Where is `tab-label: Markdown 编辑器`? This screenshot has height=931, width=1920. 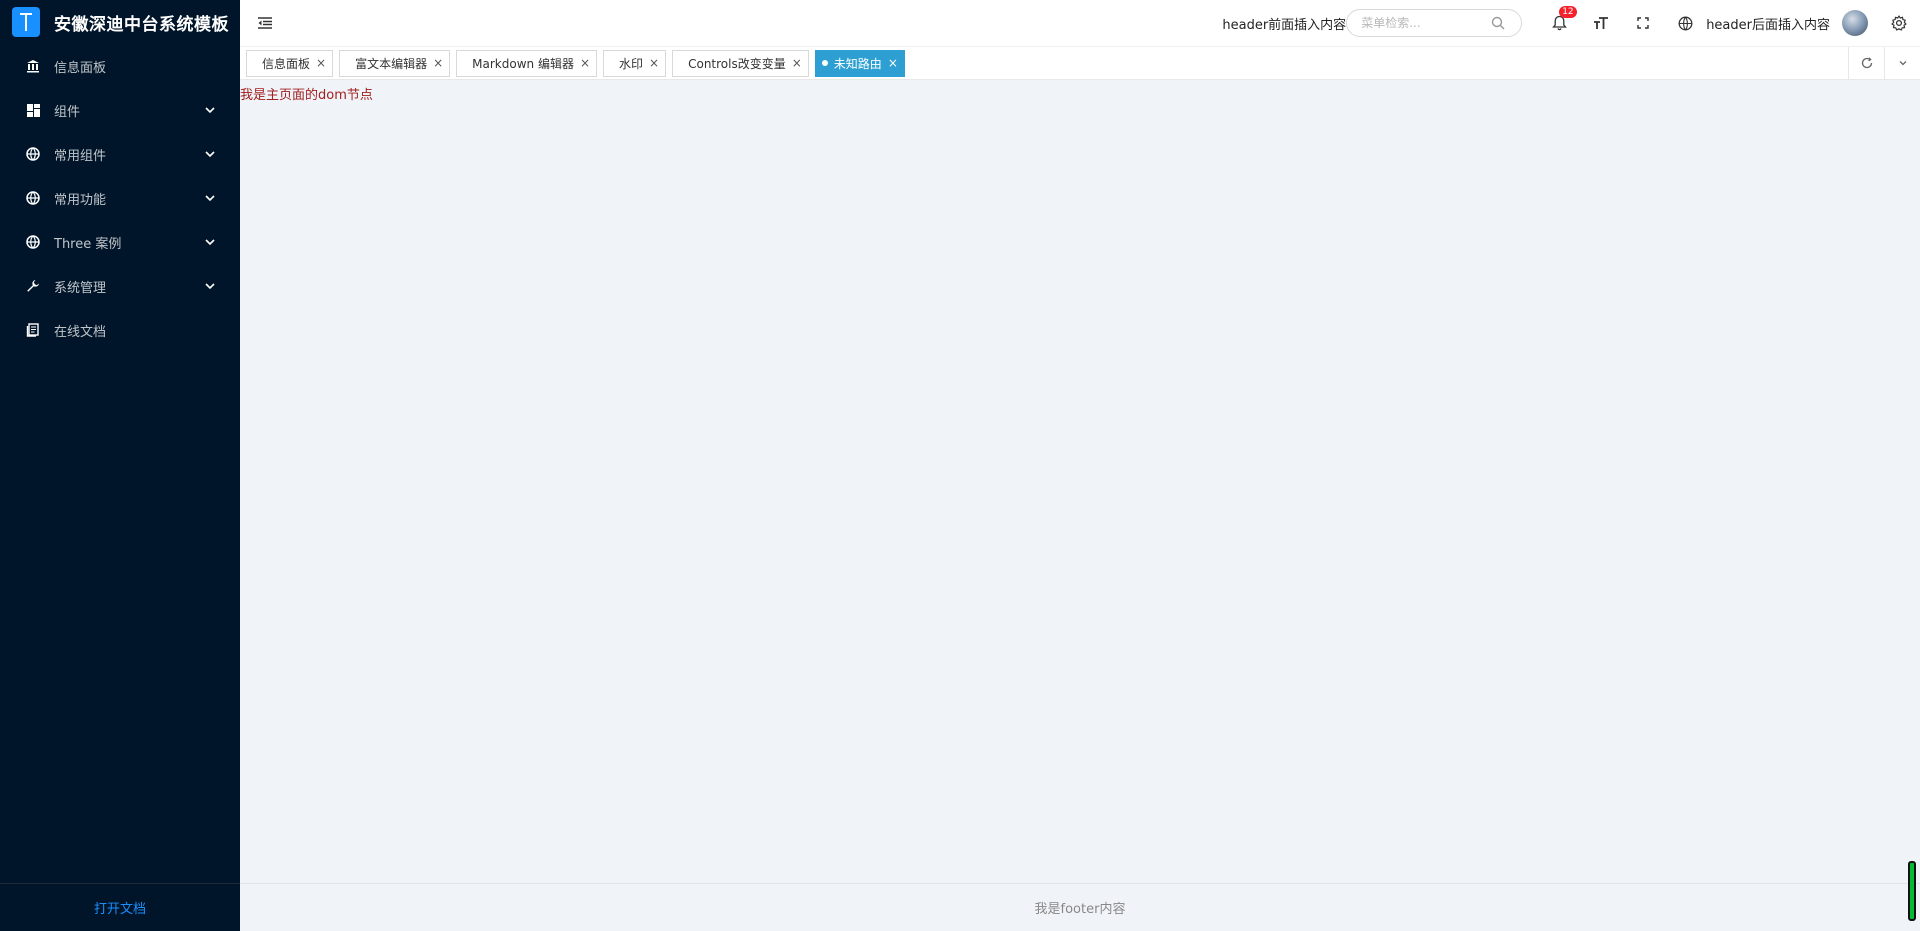
tab-label: Markdown 编辑器 is located at coordinates (523, 63).